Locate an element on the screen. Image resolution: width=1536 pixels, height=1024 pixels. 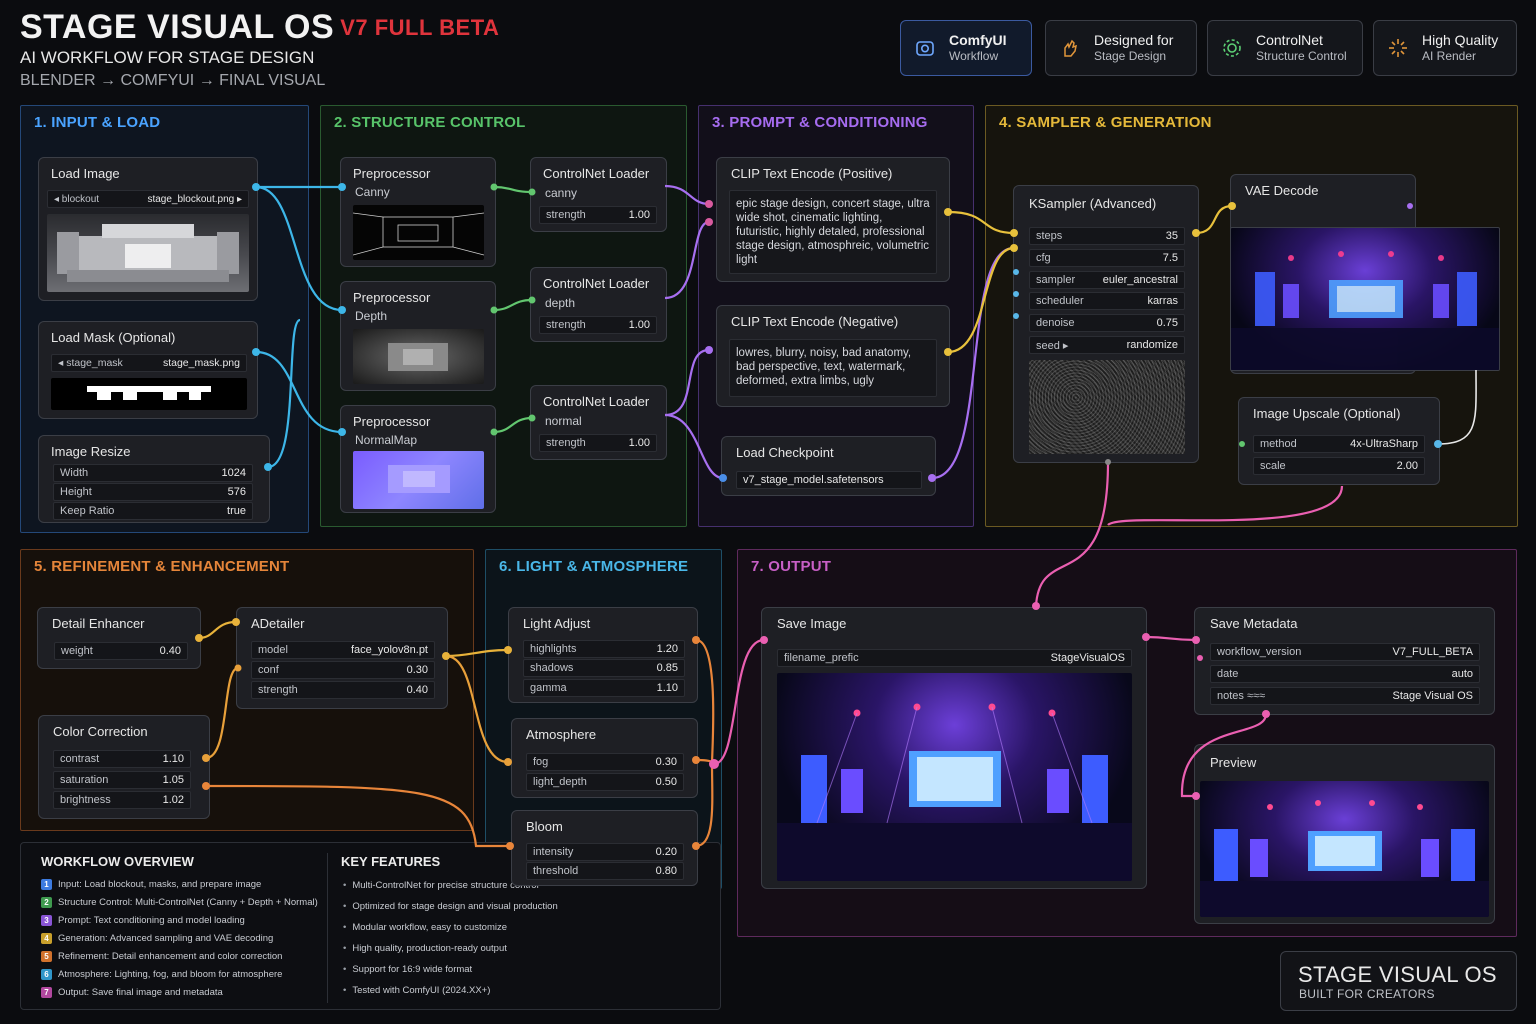
node-title: Image Resize is located at coordinates (91, 451).